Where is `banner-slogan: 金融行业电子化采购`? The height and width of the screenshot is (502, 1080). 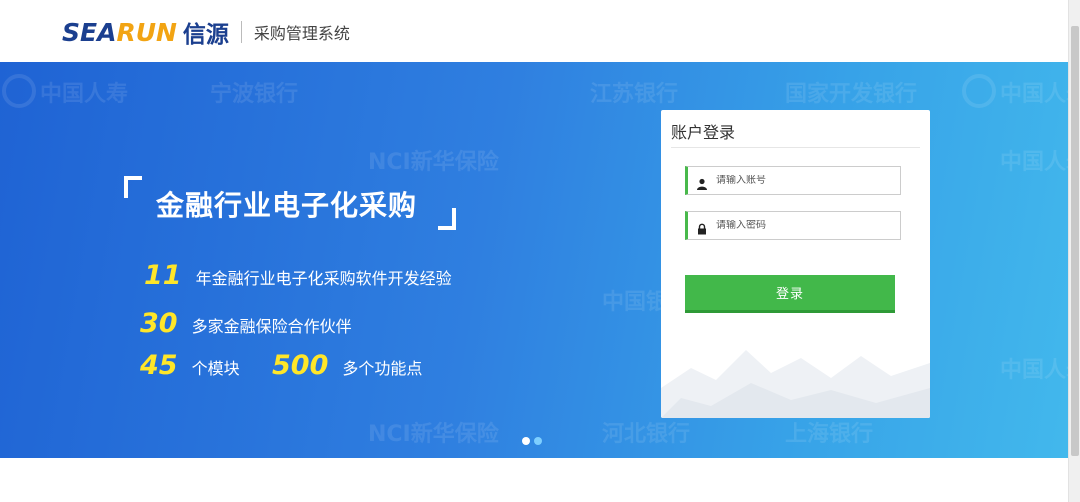
banner-slogan: 金融行业电子化采购 is located at coordinates (287, 205).